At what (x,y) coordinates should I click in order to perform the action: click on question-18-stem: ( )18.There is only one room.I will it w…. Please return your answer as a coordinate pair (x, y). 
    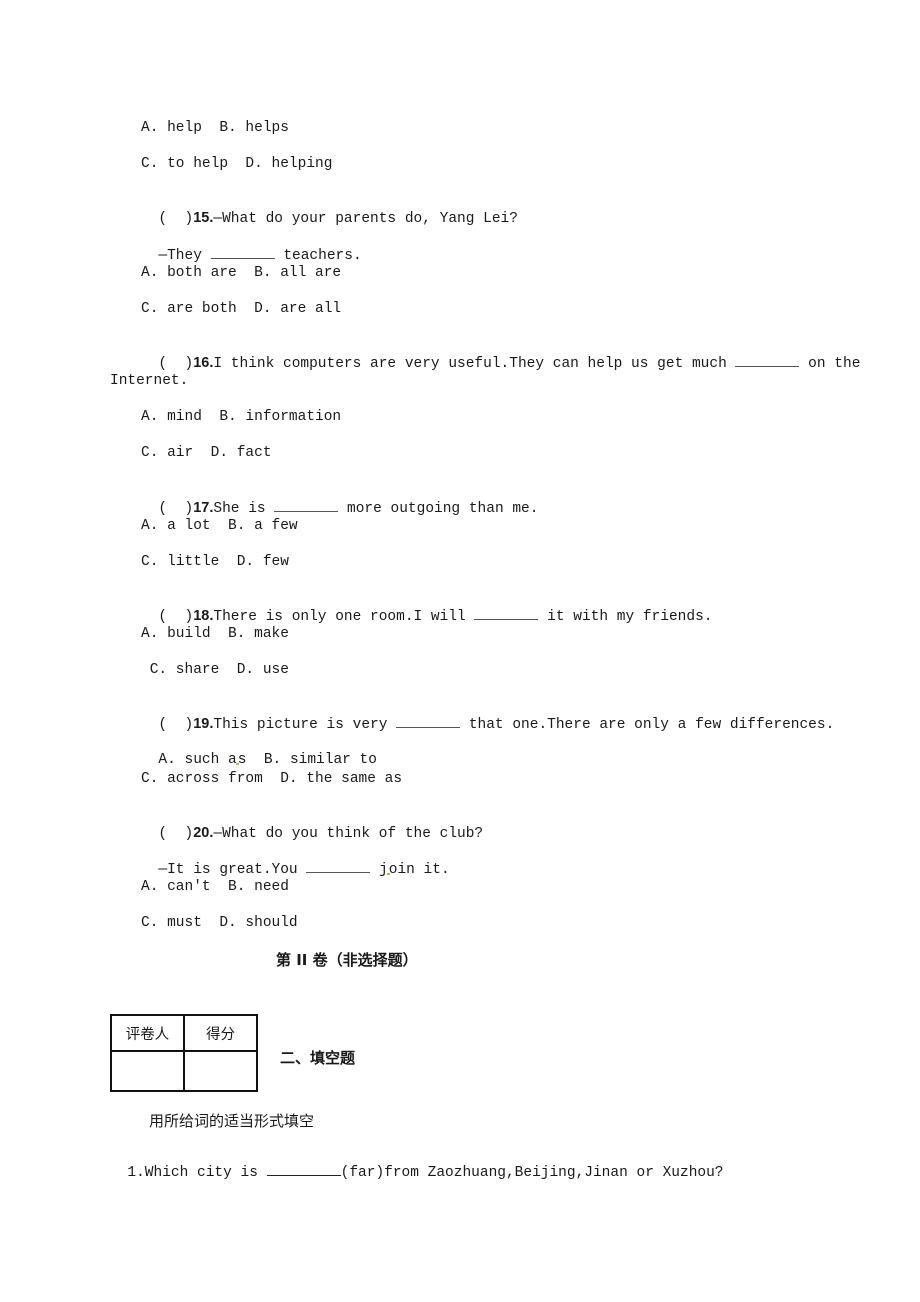
    Looking at the image, I should click on (426, 607).